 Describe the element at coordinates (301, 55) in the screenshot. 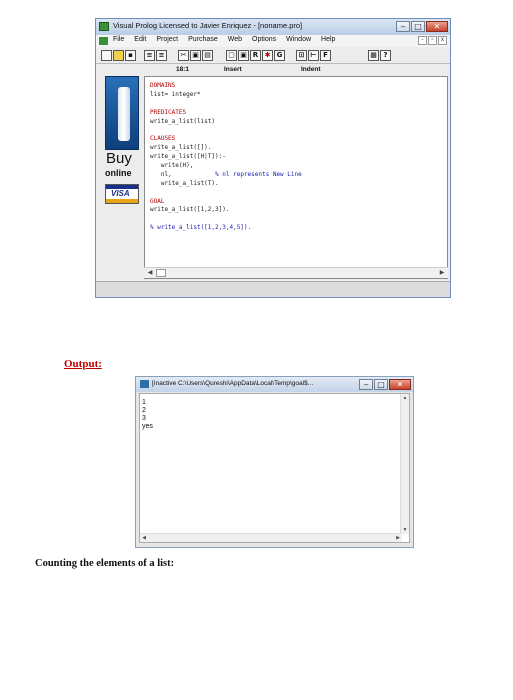

I see `browse-icon: ⊡` at that location.